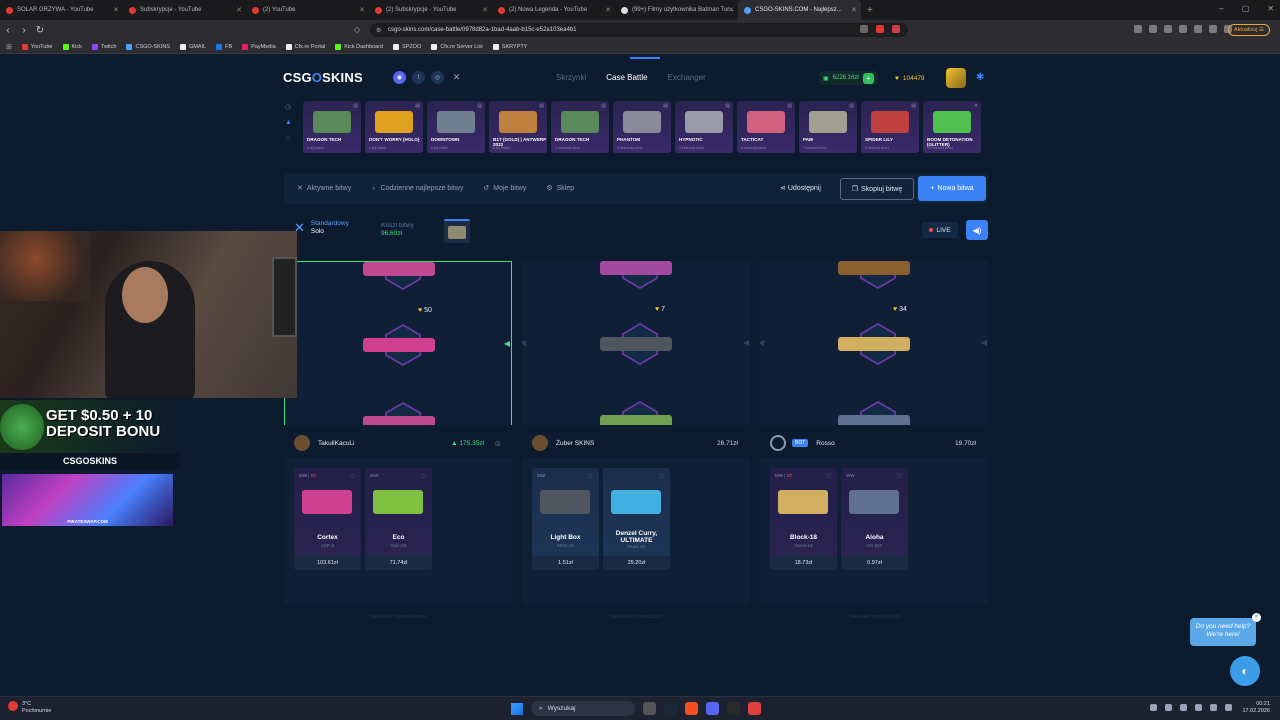 Image resolution: width=1280 pixels, height=720 pixels. What do you see at coordinates (224, 46) in the screenshot?
I see `bookmark-item: FB` at bounding box center [224, 46].